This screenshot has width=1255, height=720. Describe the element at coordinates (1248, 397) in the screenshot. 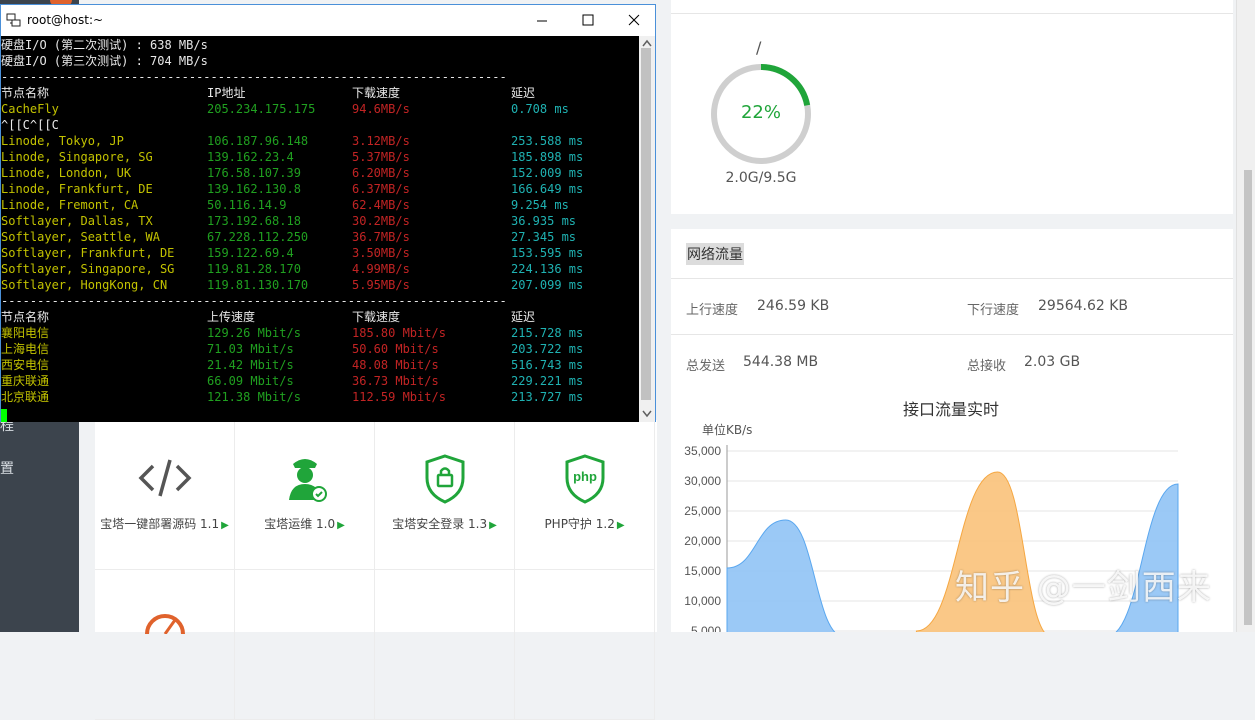

I see `page-scrollbar-thumb` at that location.